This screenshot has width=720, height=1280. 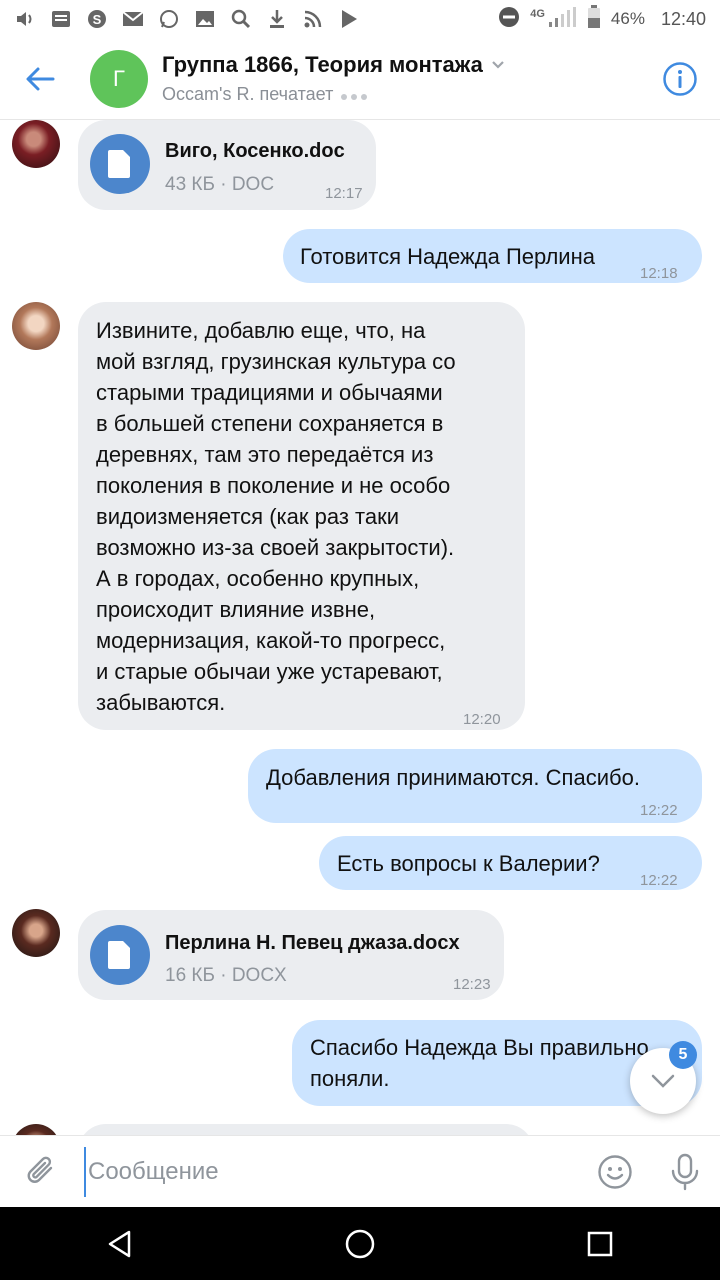 What do you see at coordinates (187, 19) in the screenshot?
I see `notification-icons: S` at bounding box center [187, 19].